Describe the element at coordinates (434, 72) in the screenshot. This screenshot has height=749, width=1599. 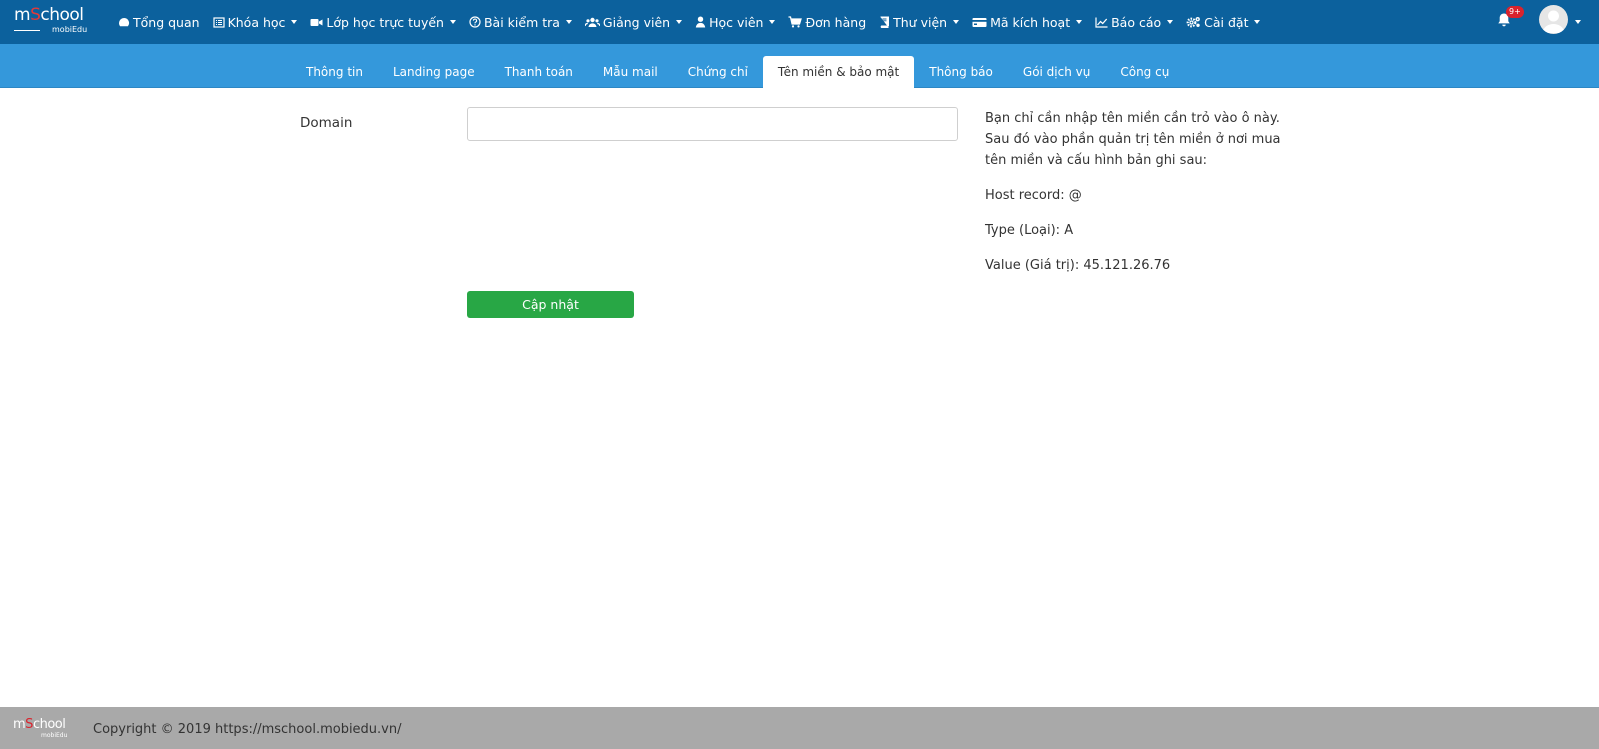
I see `tab-1: Landing page` at that location.